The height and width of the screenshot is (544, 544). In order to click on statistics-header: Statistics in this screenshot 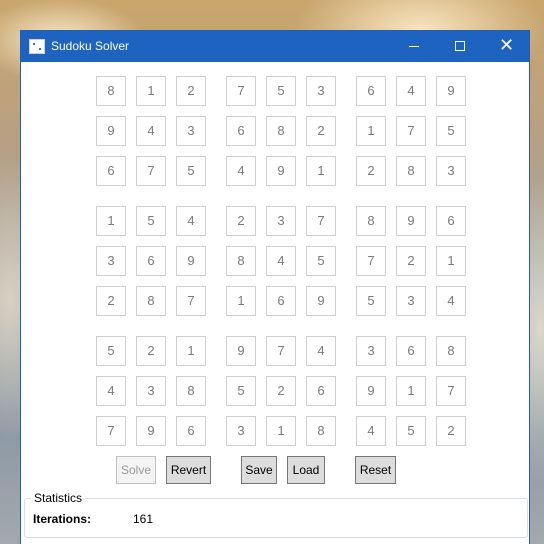, I will do `click(58, 498)`.